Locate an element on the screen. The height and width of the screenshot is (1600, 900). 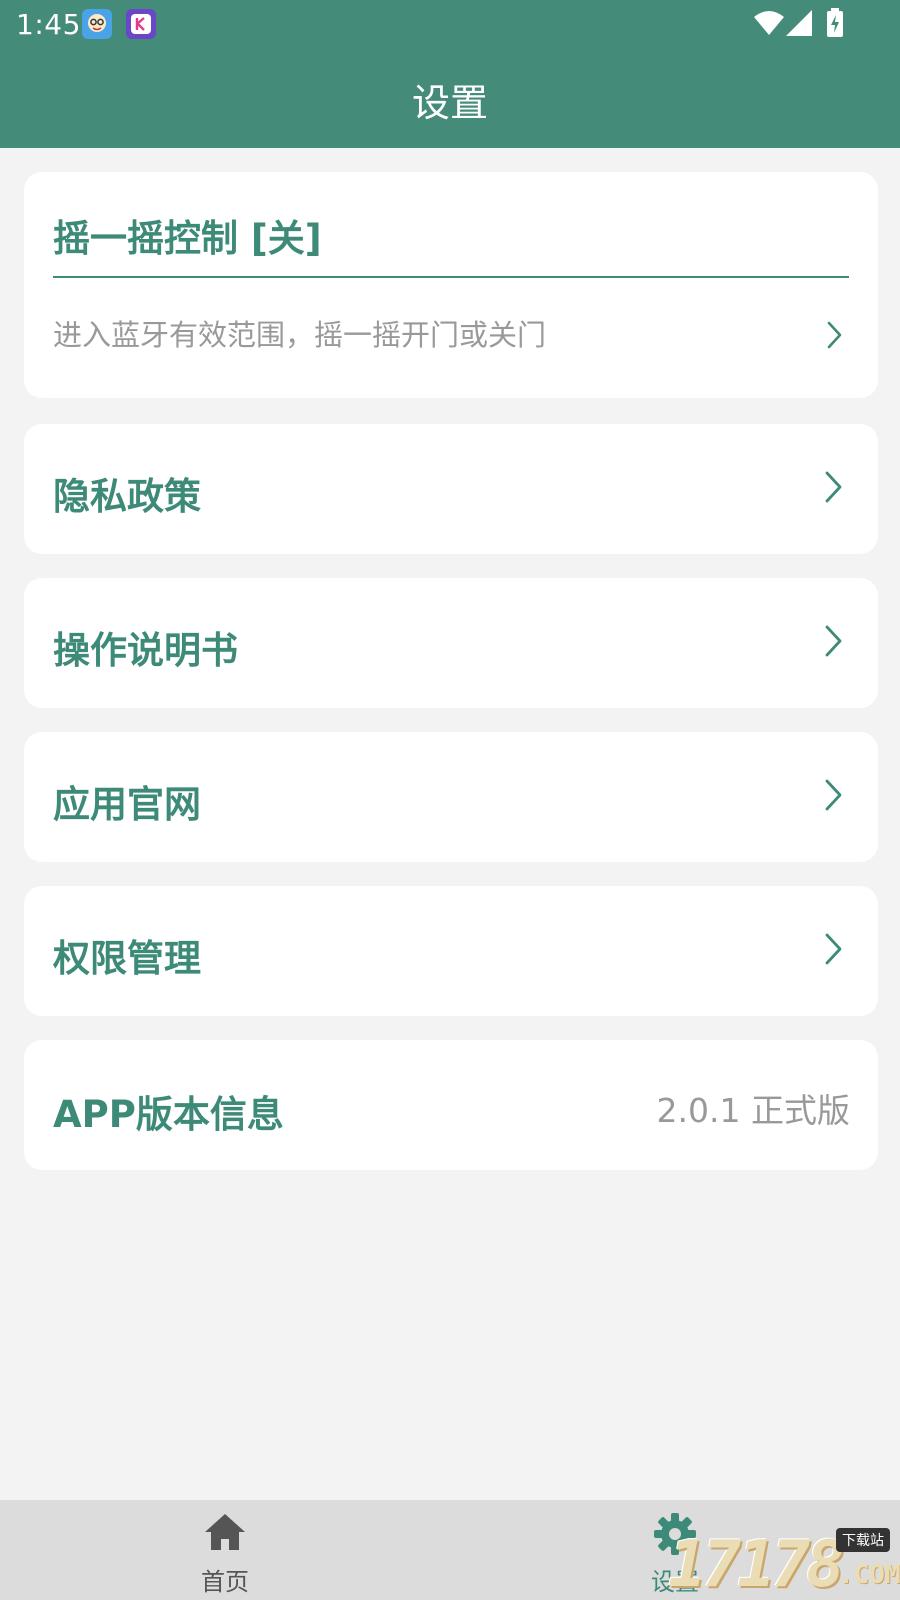
shake-control-description: 进入蓝牙有效范围，摇一摇开门或关门 is located at coordinates (300, 335).